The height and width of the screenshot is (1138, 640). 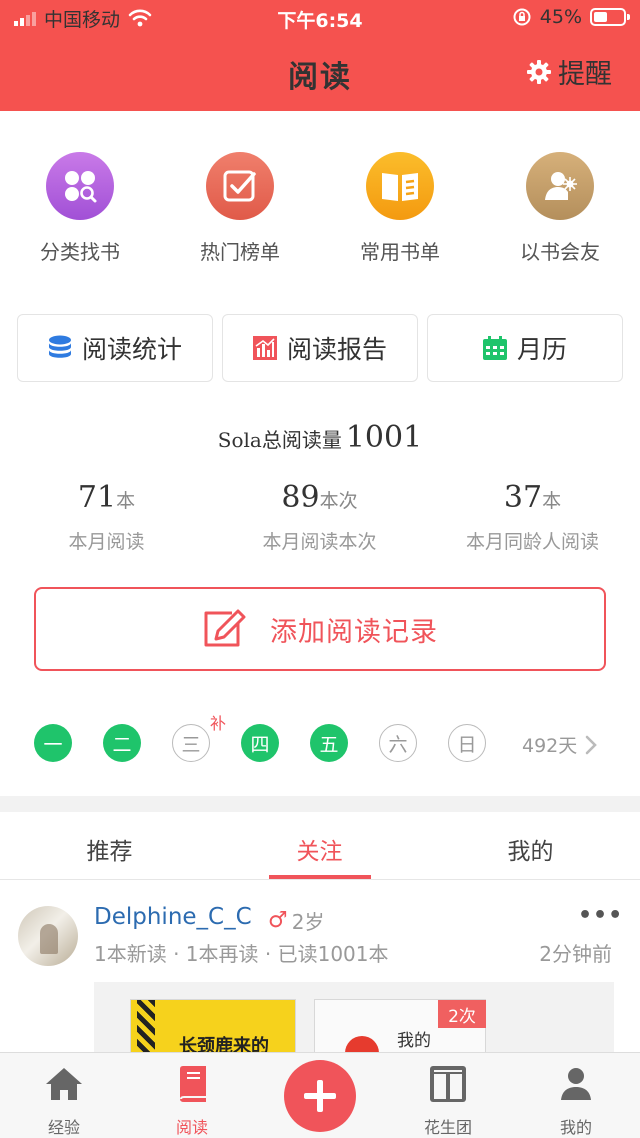 I want to click on entry-reader-friends: 以书会友, so click(x=560, y=208).